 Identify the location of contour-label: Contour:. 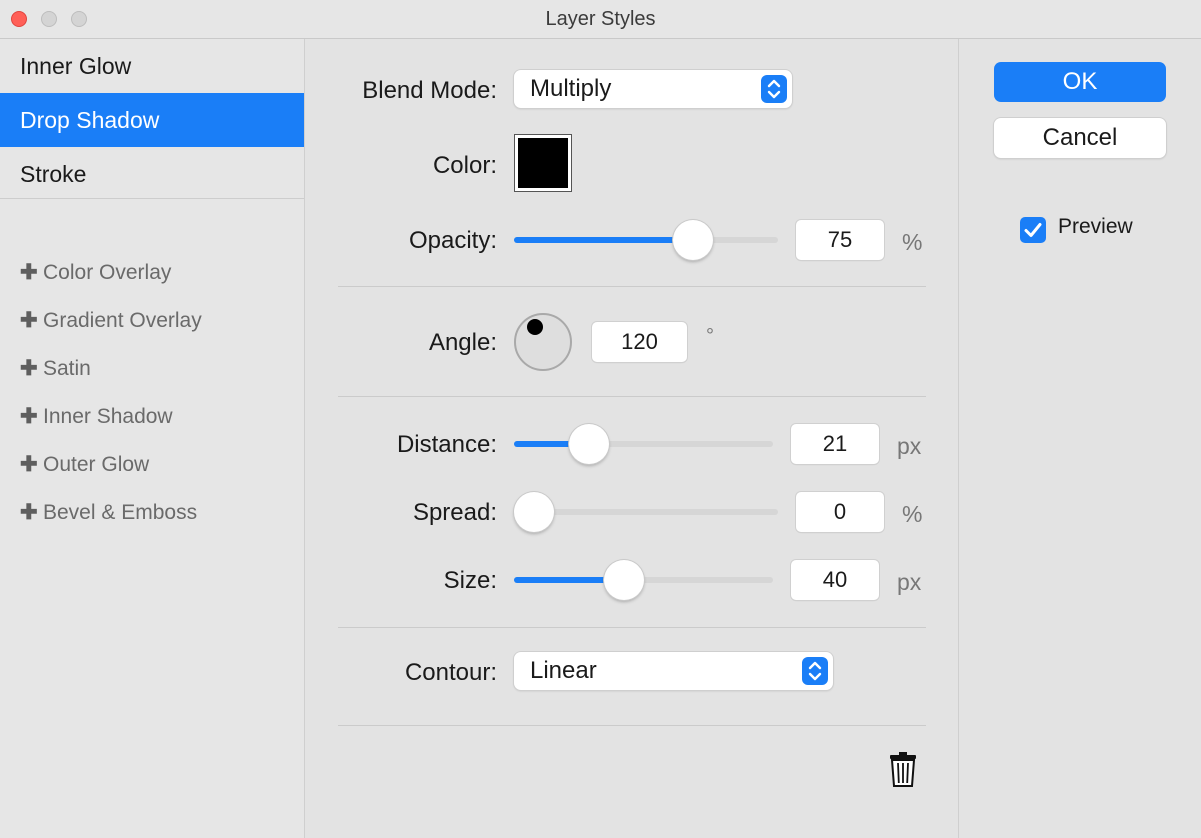
(450, 672).